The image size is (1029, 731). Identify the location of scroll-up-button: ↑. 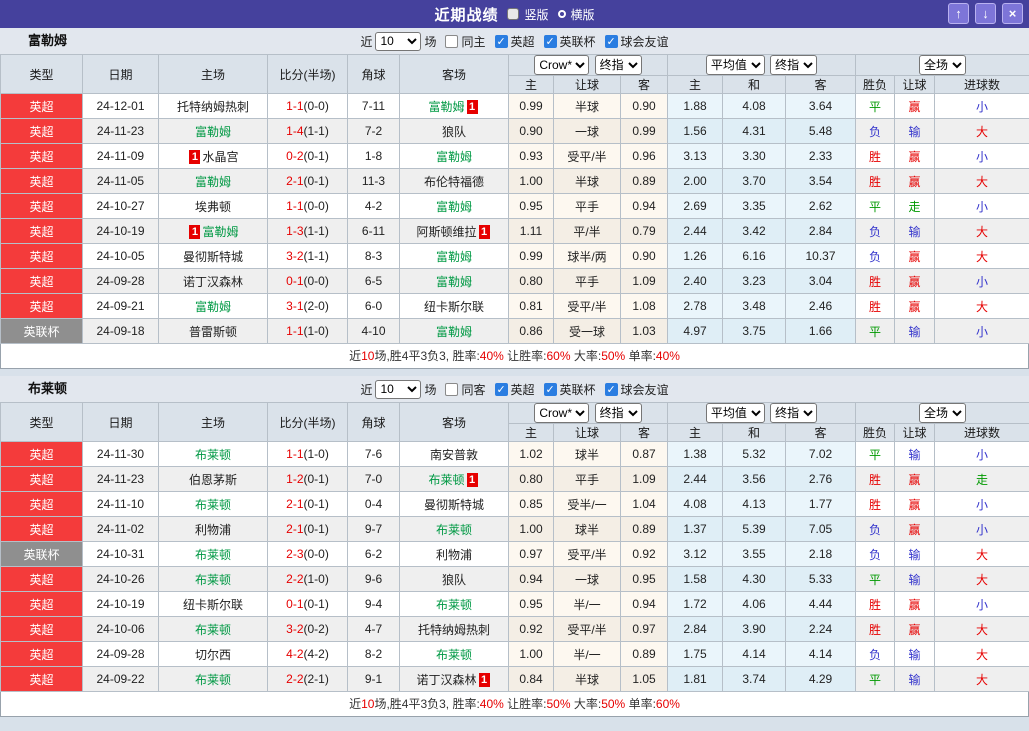
(958, 13).